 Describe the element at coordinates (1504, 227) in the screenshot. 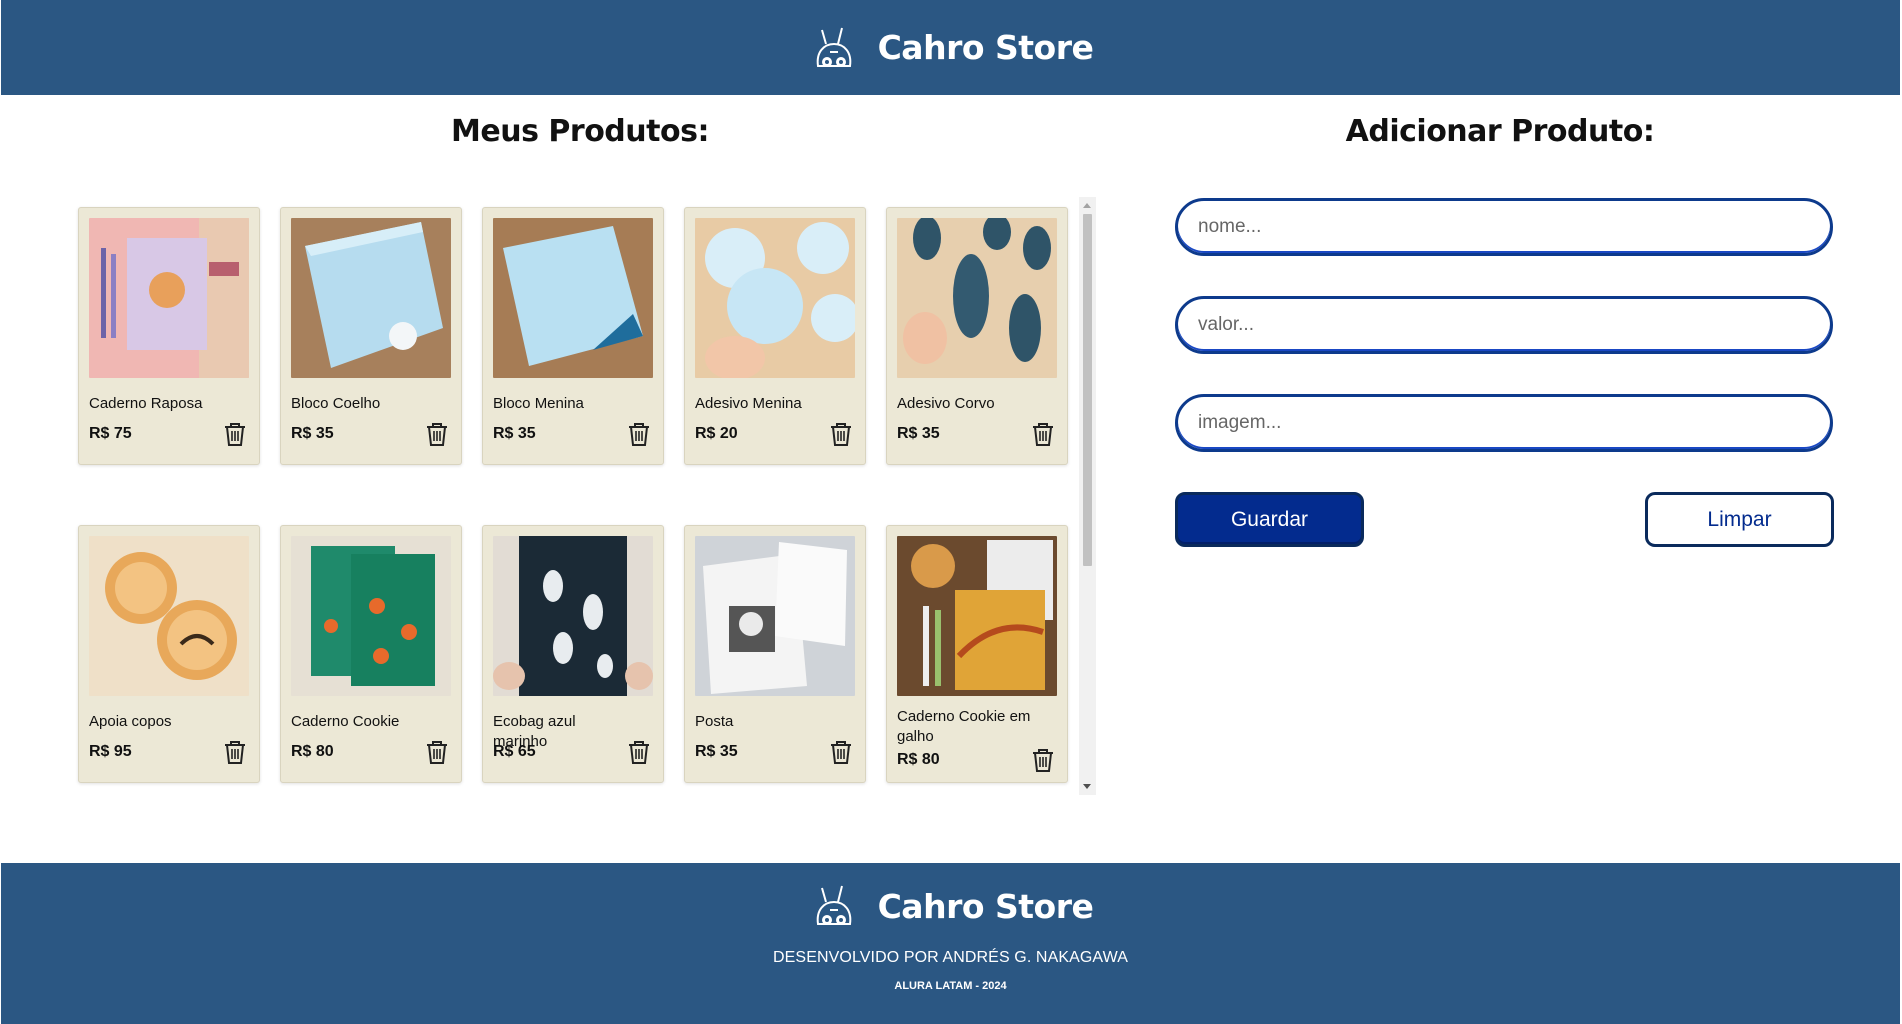

I see `name-input` at that location.